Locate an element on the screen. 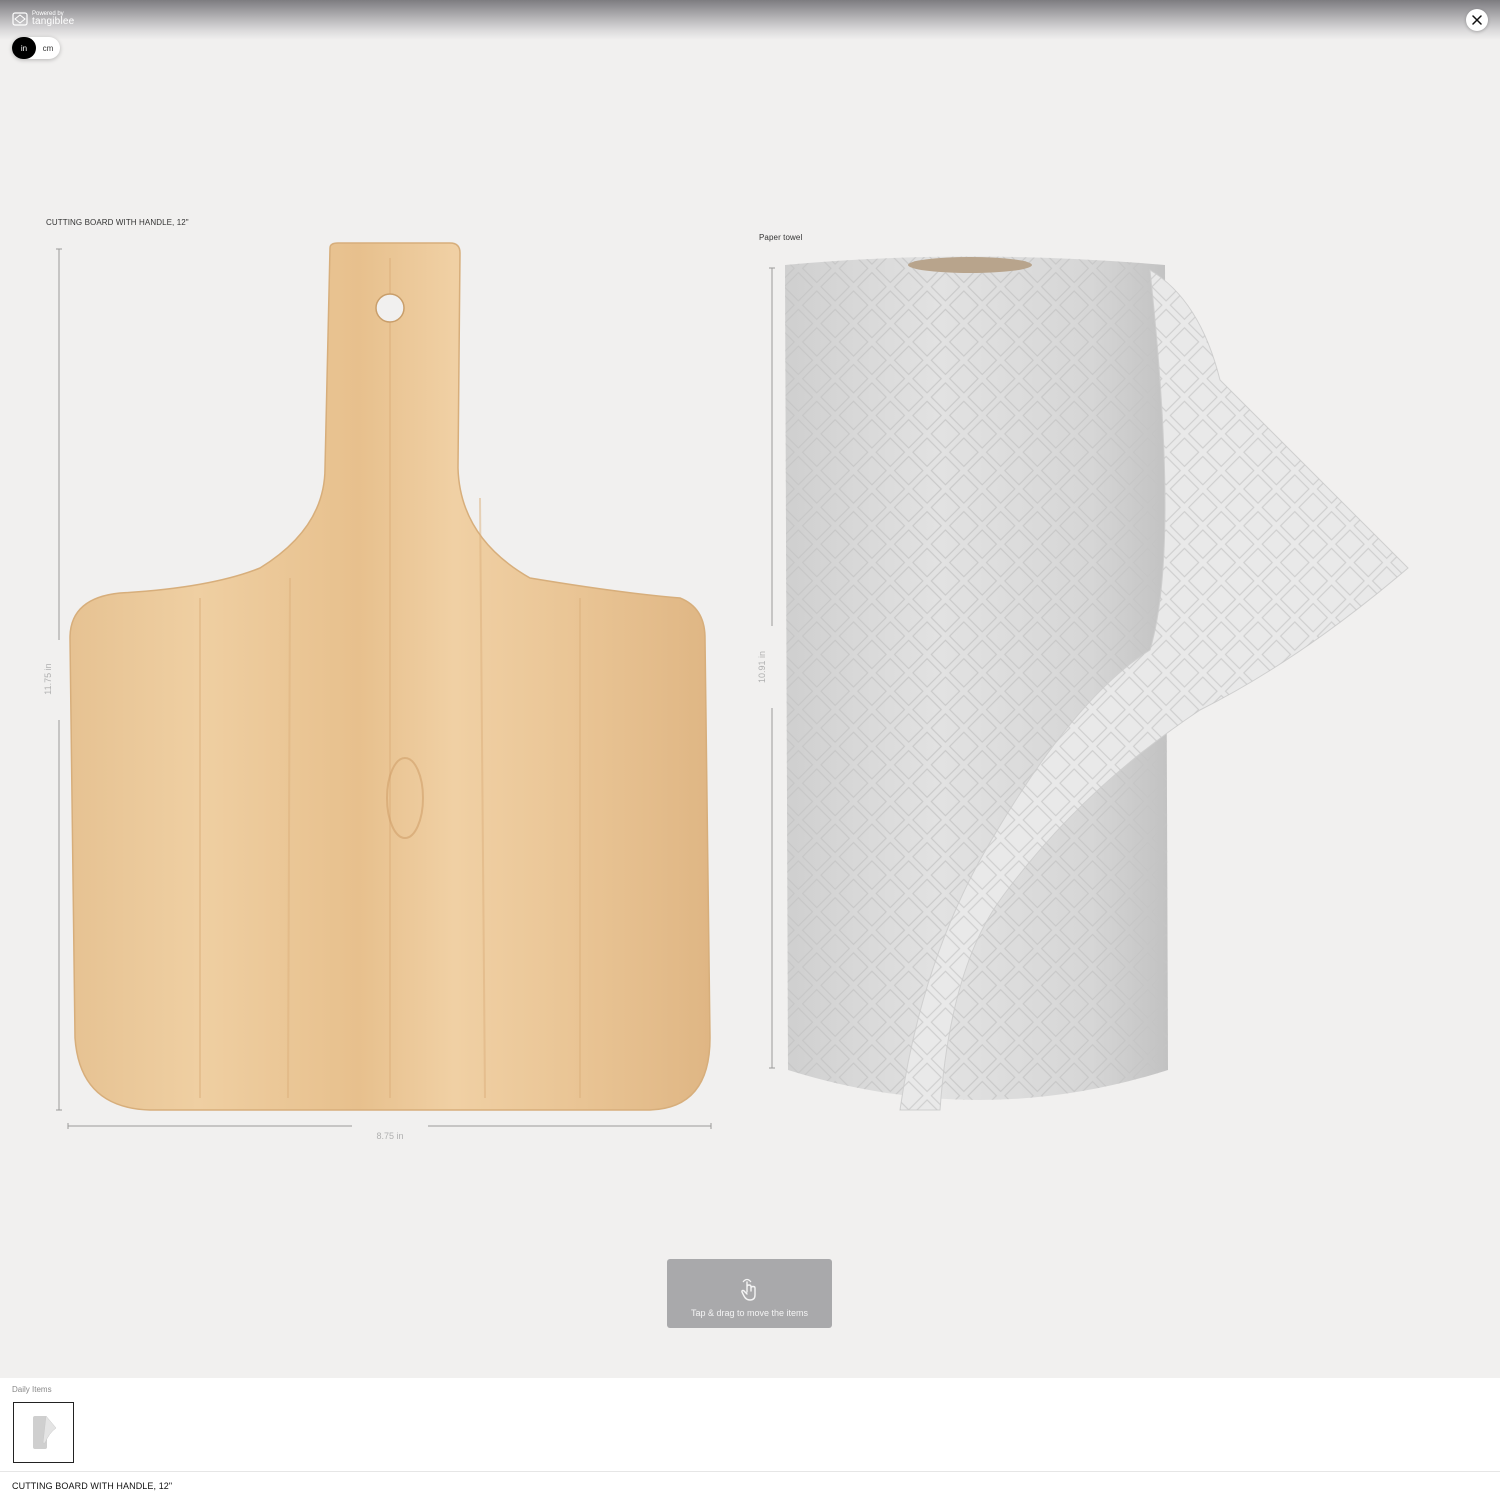  selected-item-name: CUTTING BOARD WITH HANDLE, 12" is located at coordinates (92, 1486).